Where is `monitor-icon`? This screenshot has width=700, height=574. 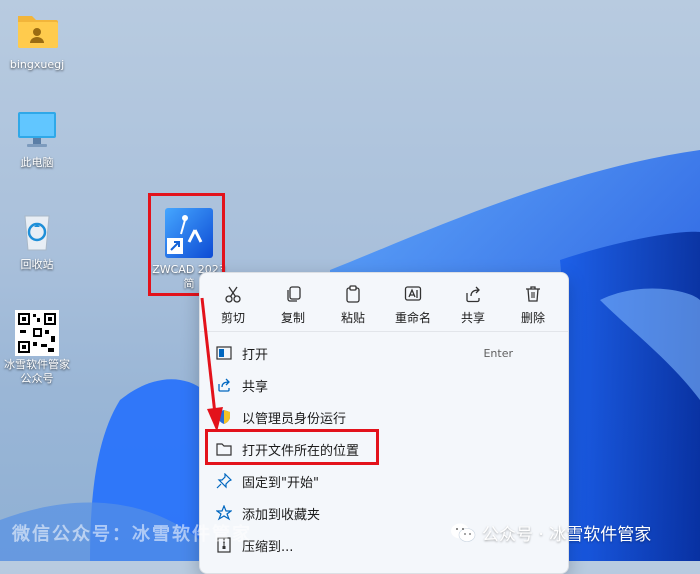
monitor-icon is located at coordinates (37, 130).